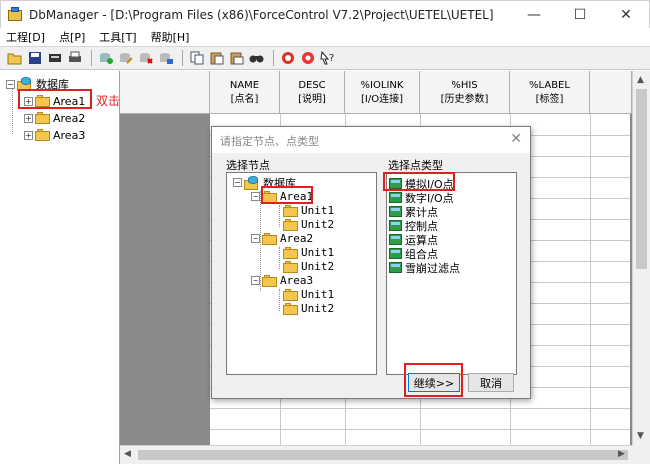 The width and height of the screenshot is (650, 464). Describe the element at coordinates (257, 58) in the screenshot. I see `find-icon` at that location.